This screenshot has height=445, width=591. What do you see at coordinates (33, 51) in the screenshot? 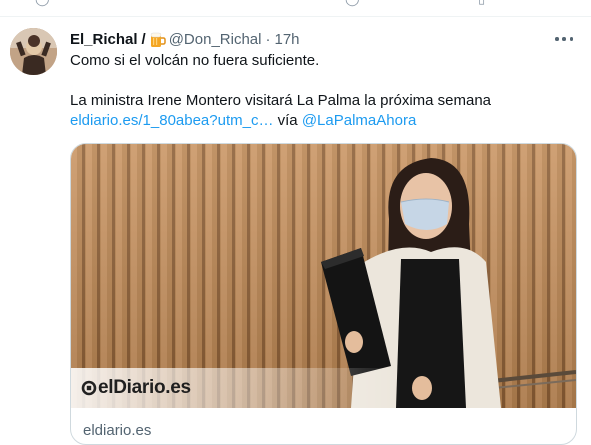
I see `avatar` at bounding box center [33, 51].